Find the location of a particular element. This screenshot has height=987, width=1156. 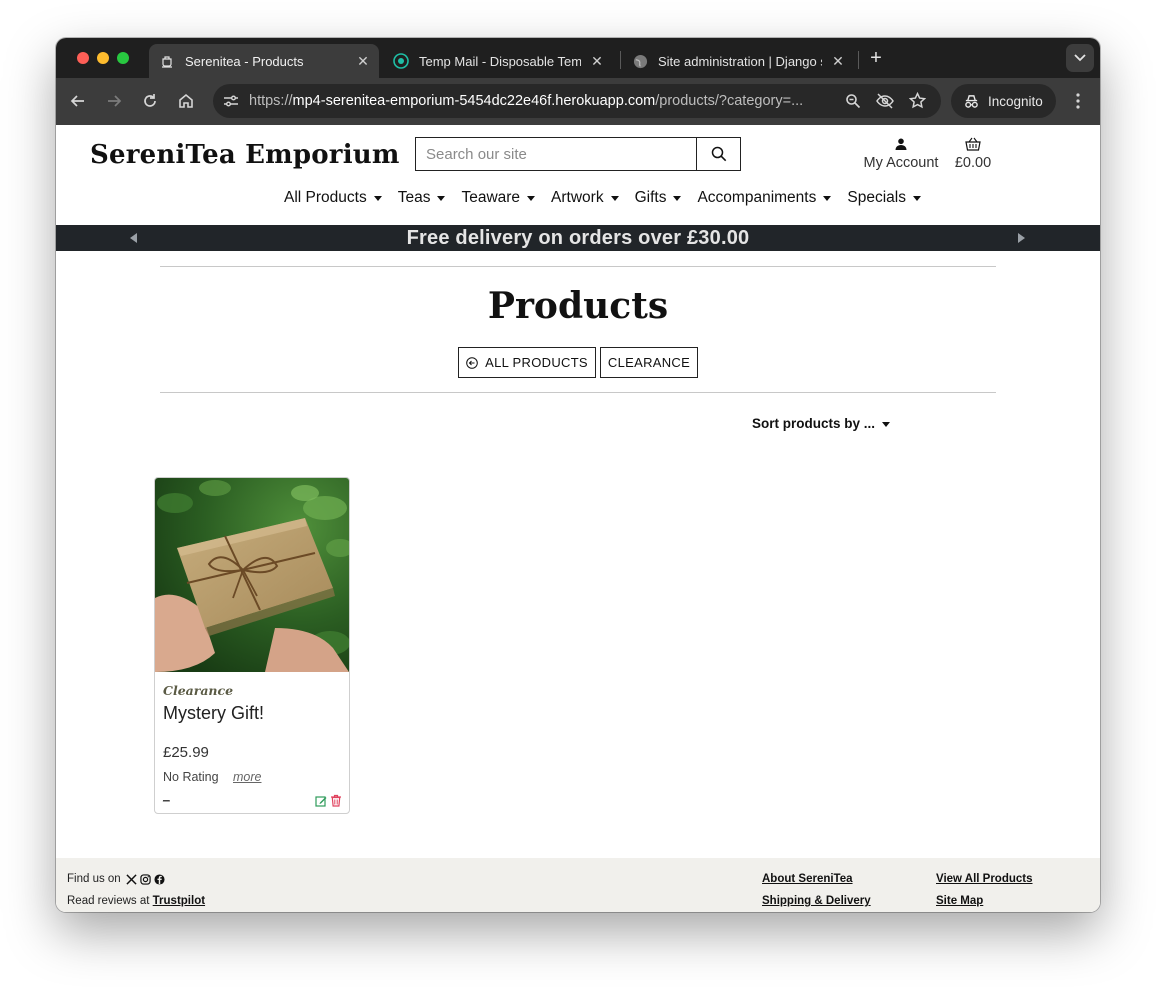

home-icon is located at coordinates (186, 100).